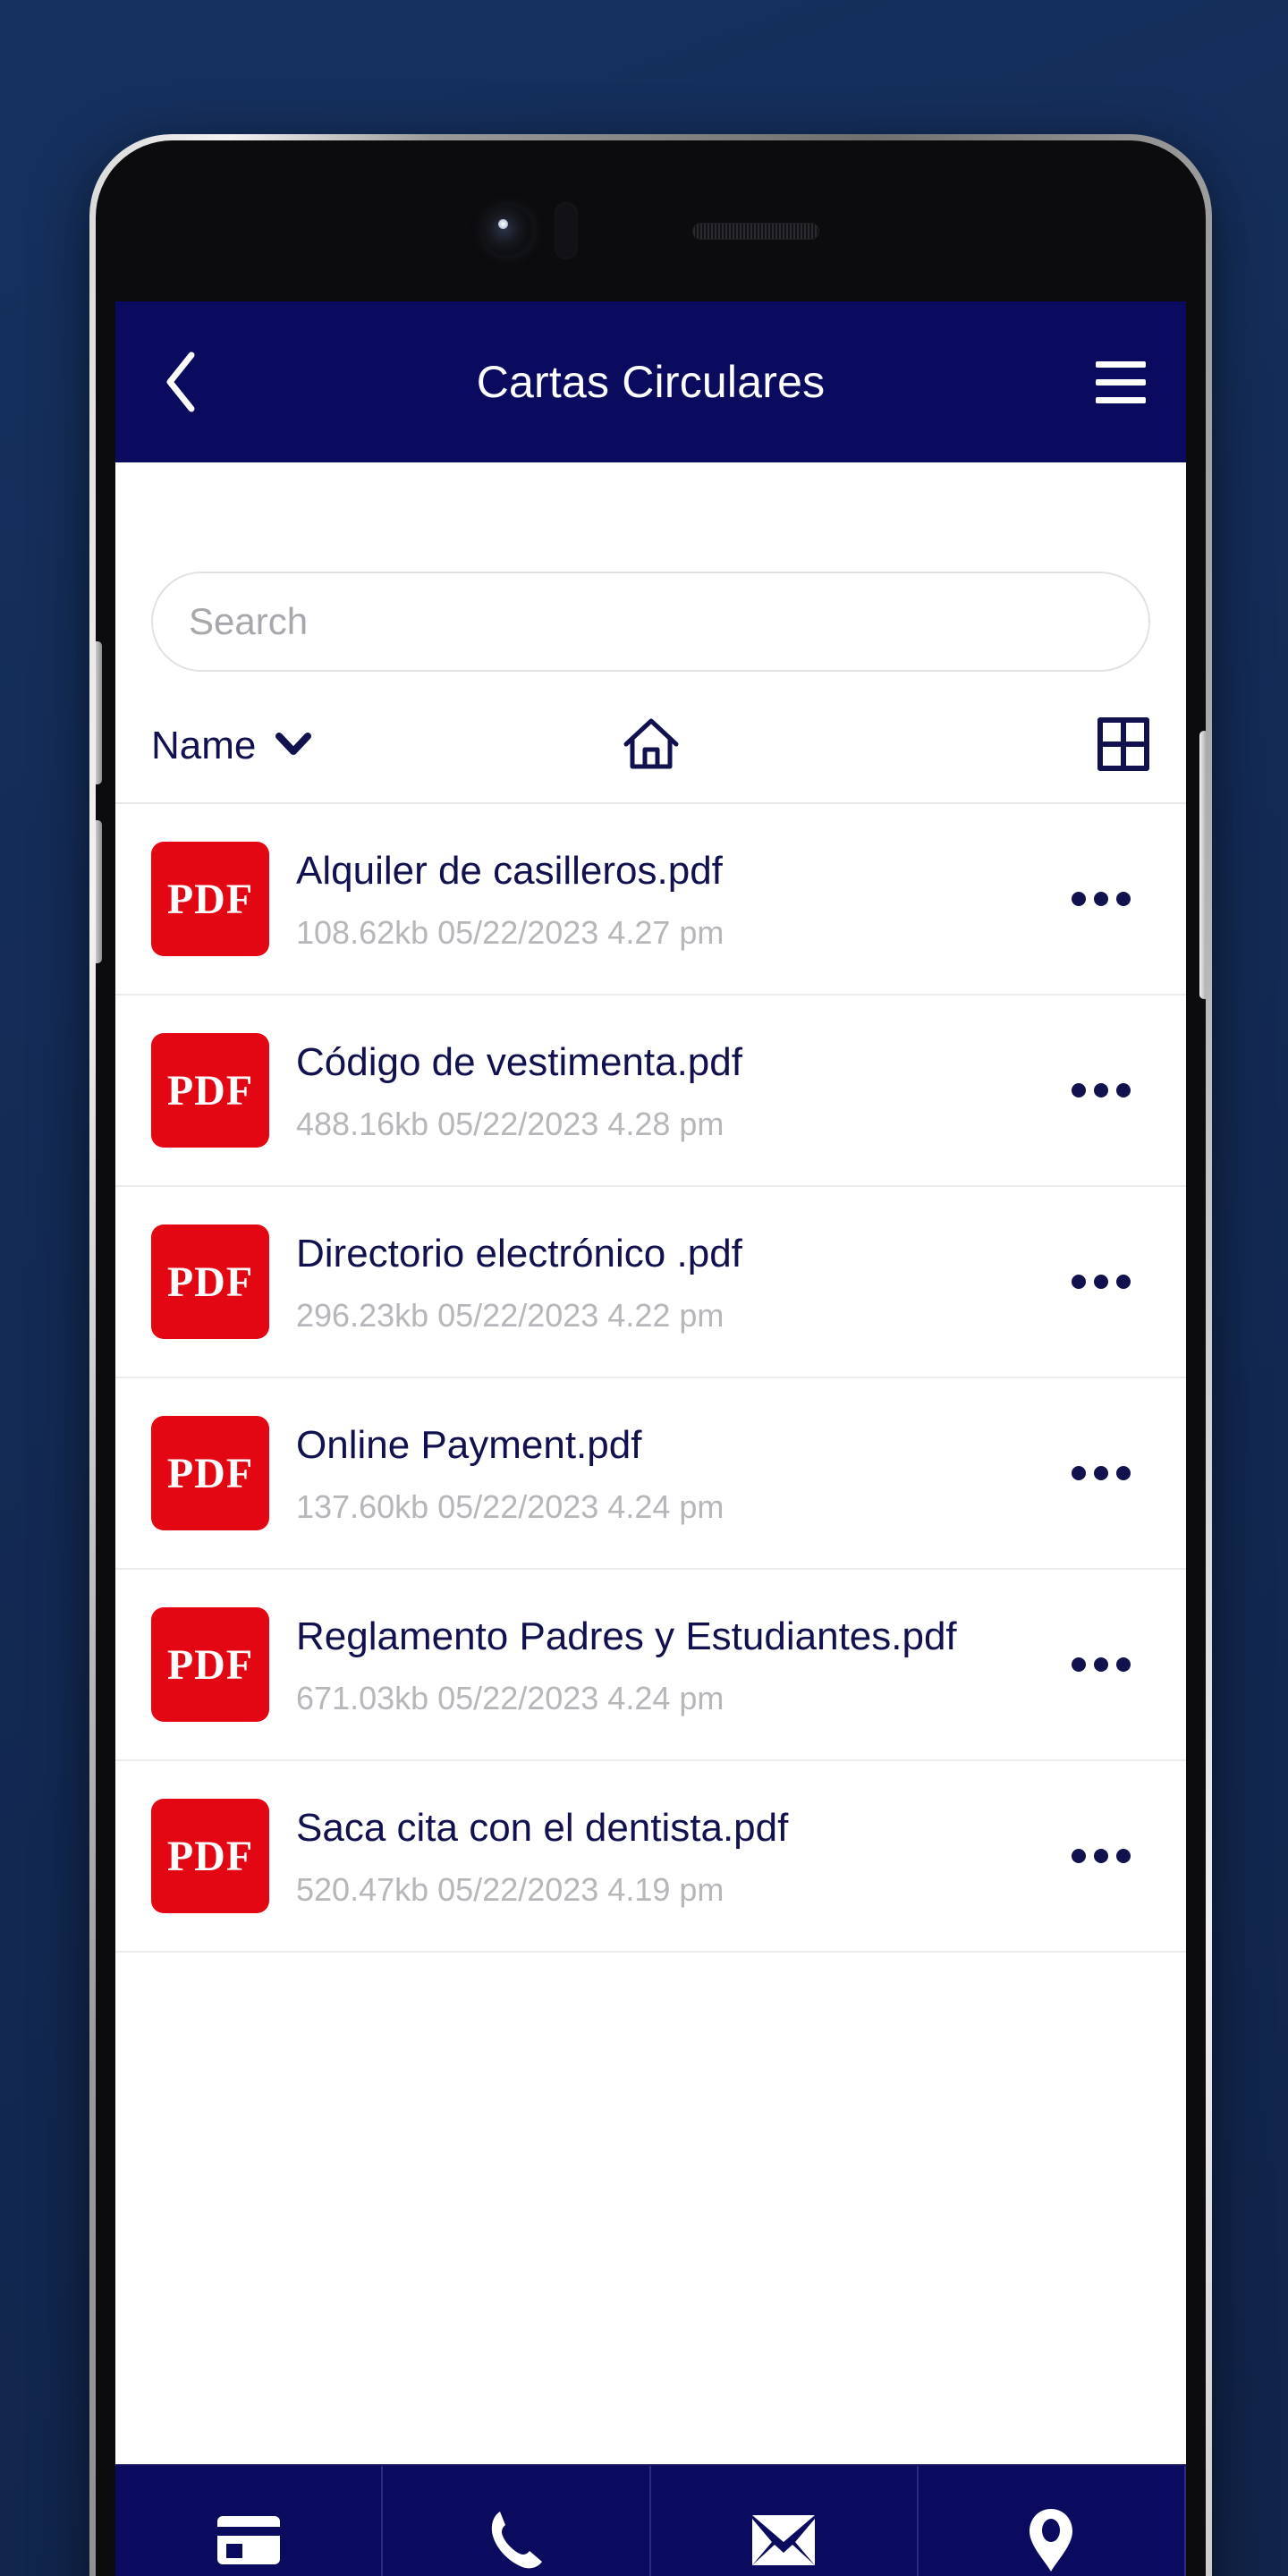  What do you see at coordinates (510, 1124) in the screenshot?
I see `file-meta: 488.16kb 05/22/2023 4.28 pm` at bounding box center [510, 1124].